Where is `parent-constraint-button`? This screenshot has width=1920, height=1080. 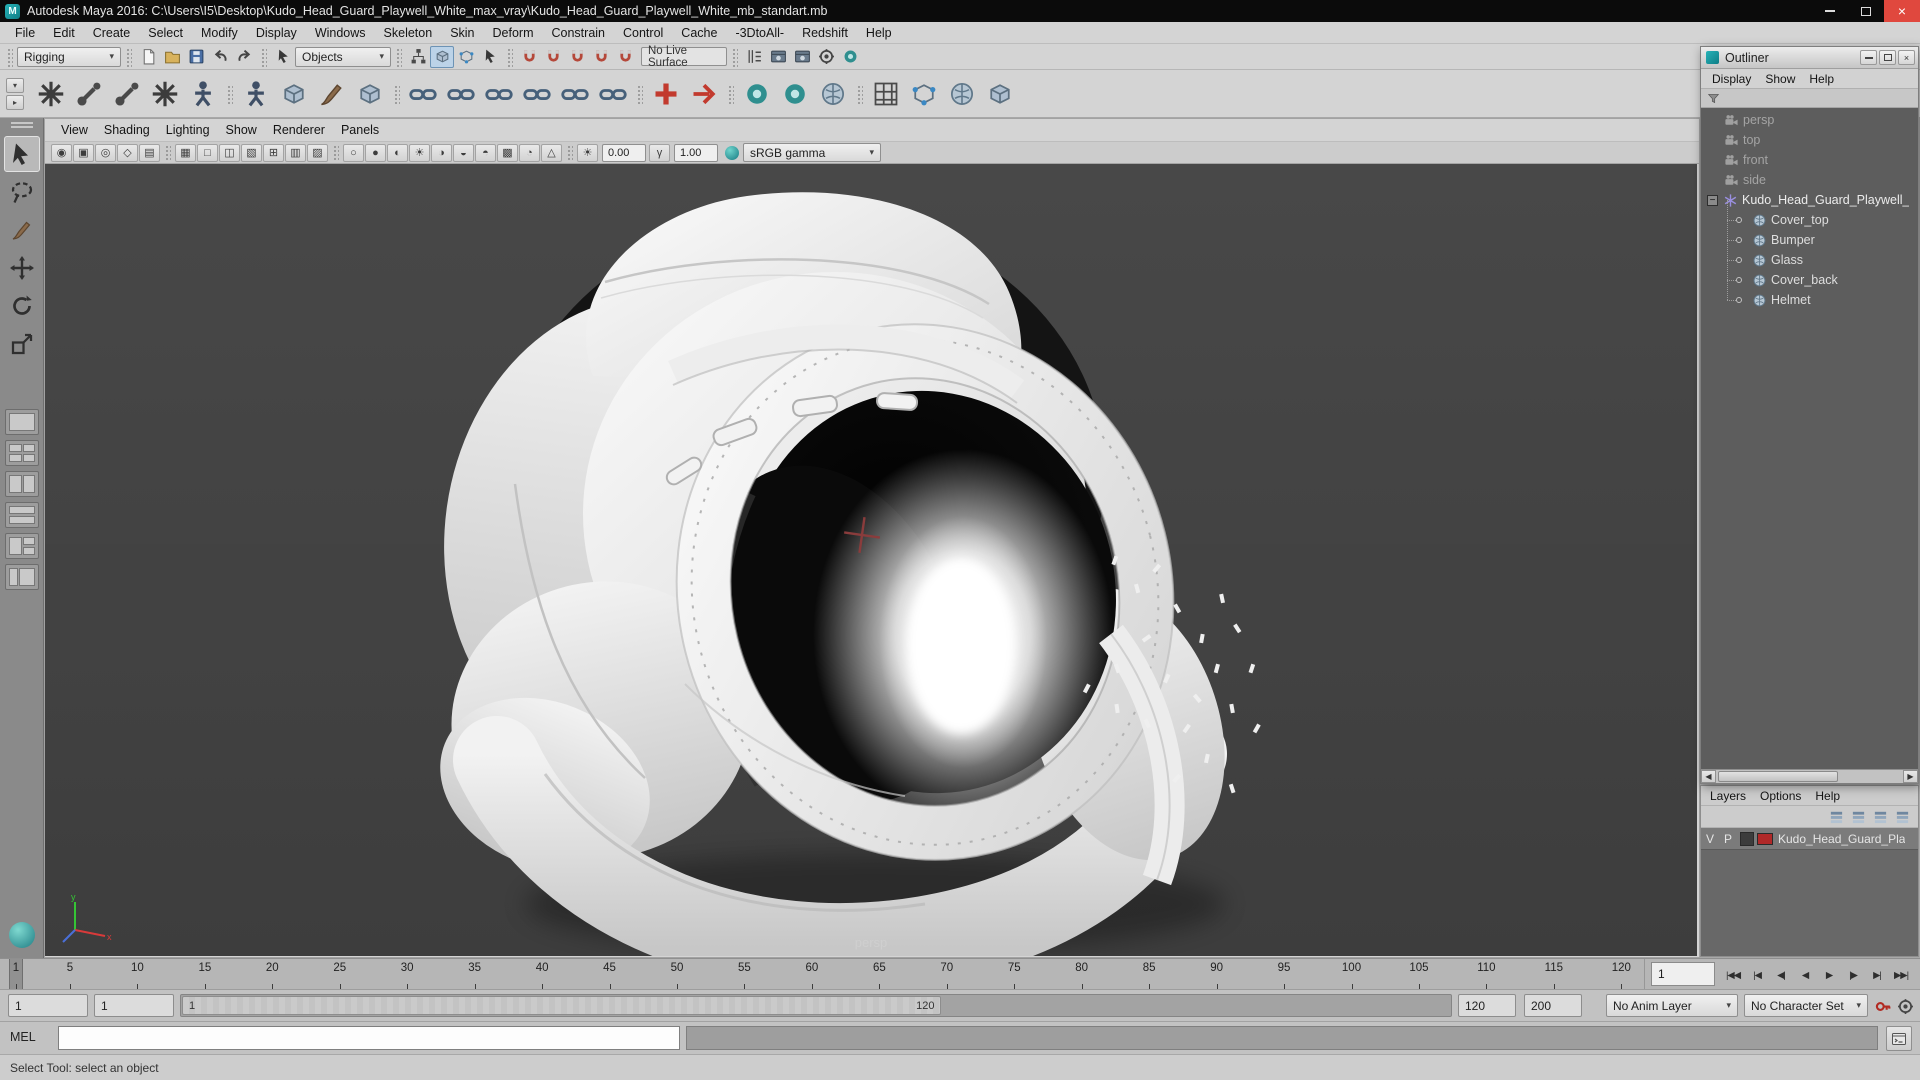 parent-constraint-button is located at coordinates (423, 94).